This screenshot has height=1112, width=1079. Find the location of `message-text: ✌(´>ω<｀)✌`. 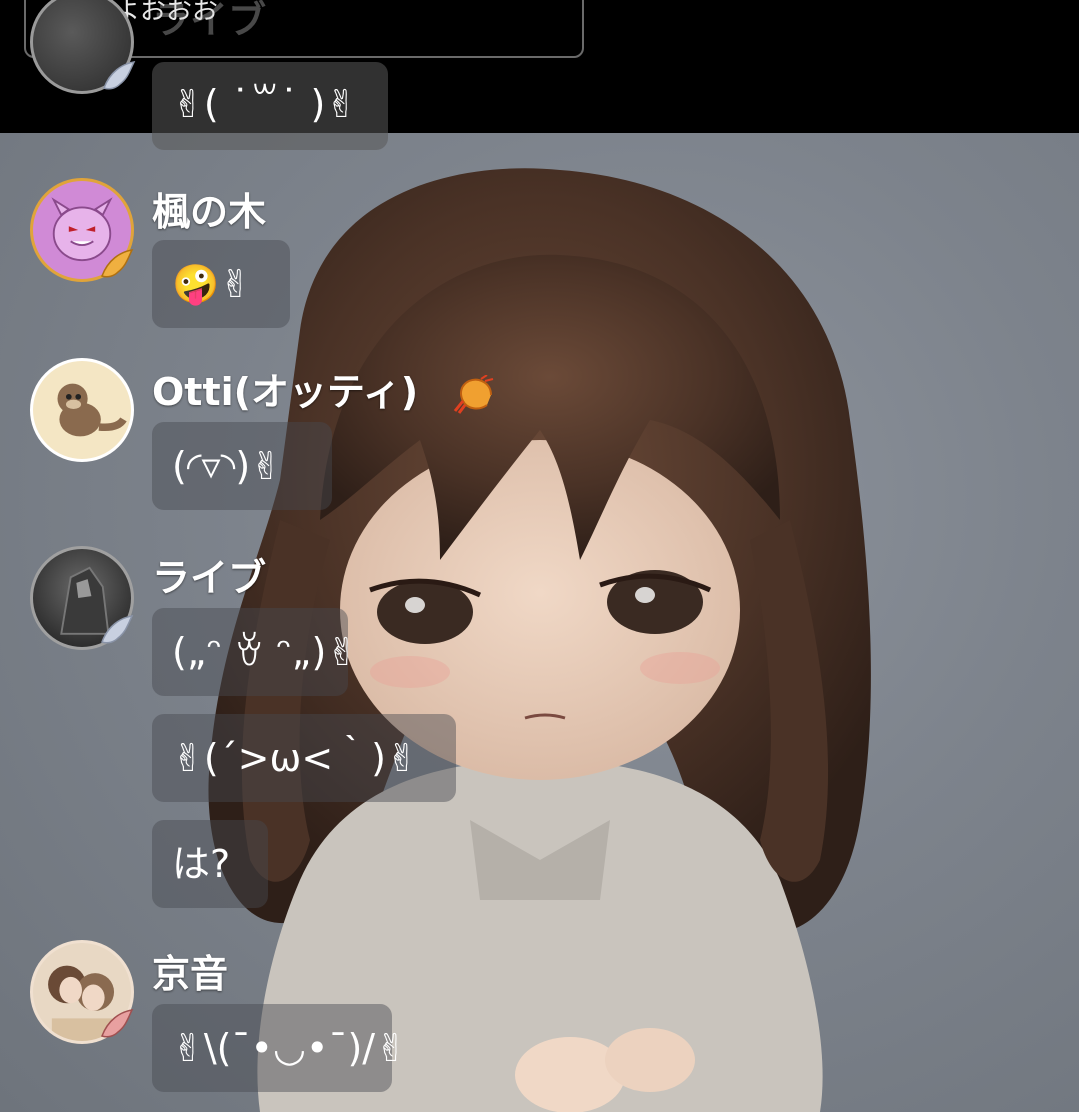

message-text: ✌(´>ω<｀)✌ is located at coordinates (295, 758).